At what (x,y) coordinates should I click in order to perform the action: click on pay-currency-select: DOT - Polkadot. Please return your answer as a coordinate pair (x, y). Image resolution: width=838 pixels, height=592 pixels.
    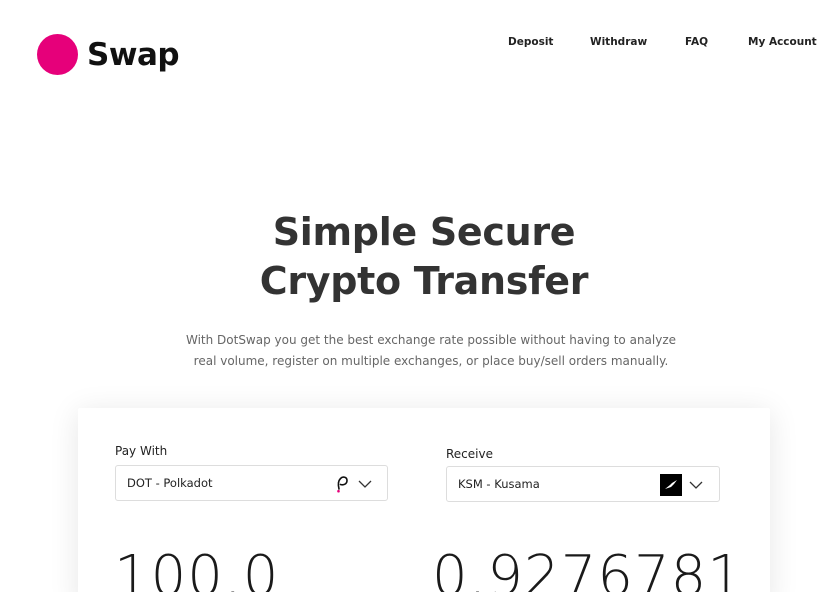
    Looking at the image, I should click on (251, 483).